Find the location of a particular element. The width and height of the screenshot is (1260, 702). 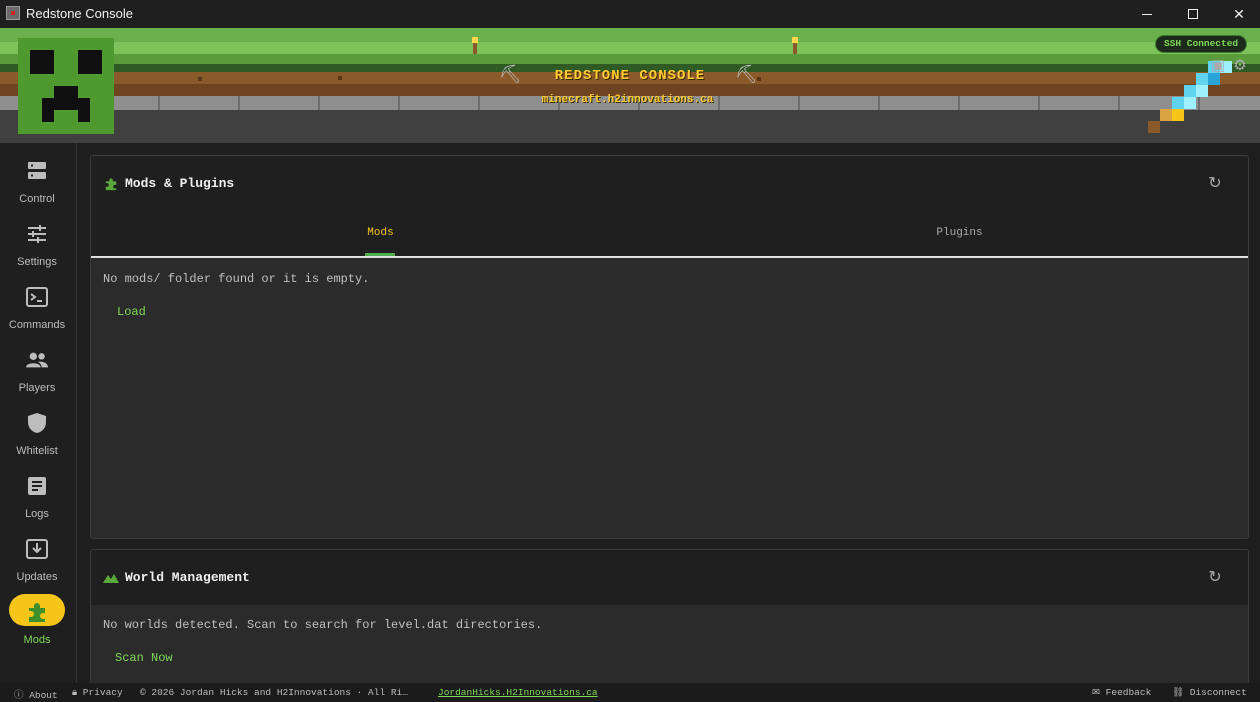

close-icon: ✕ is located at coordinates (1239, 13).